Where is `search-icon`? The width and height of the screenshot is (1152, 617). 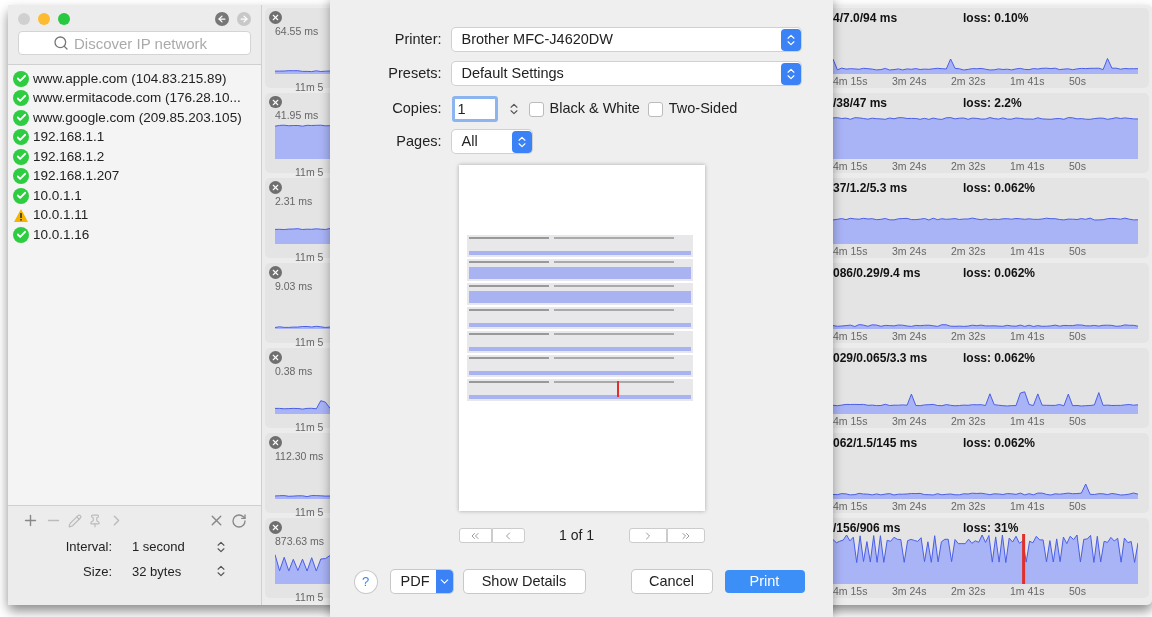
search-icon is located at coordinates (61, 43).